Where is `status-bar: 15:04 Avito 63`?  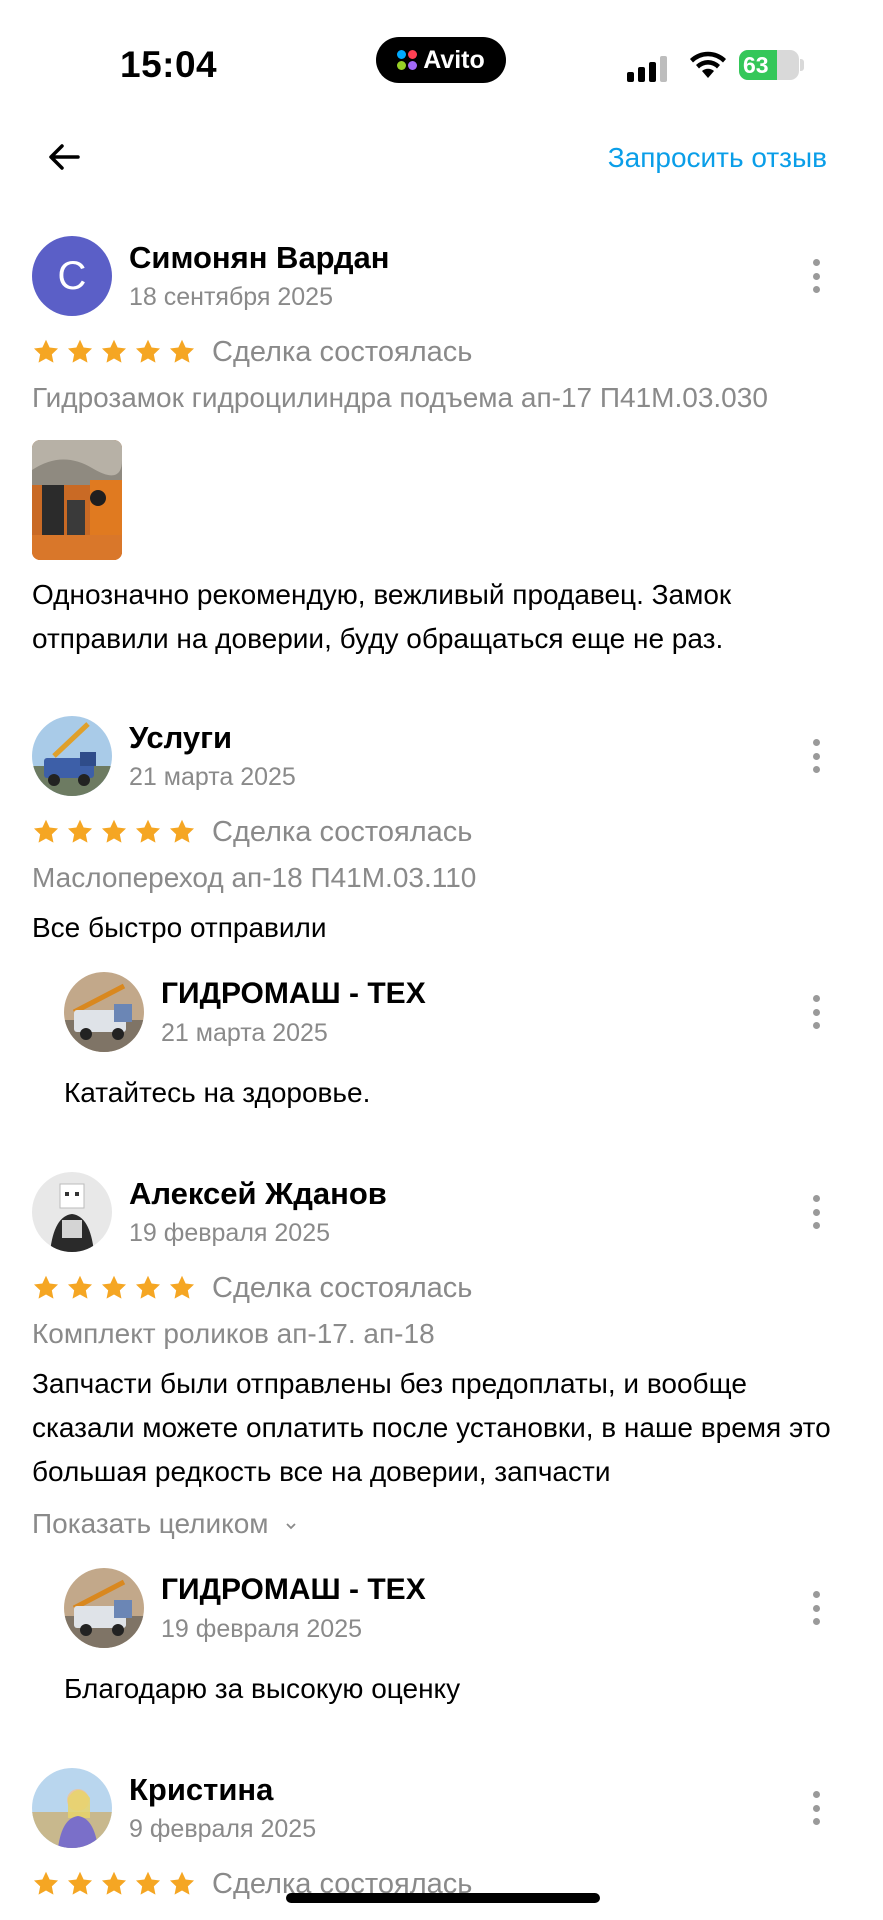
status-bar: 15:04 Avito 63 is located at coordinates (441, 60).